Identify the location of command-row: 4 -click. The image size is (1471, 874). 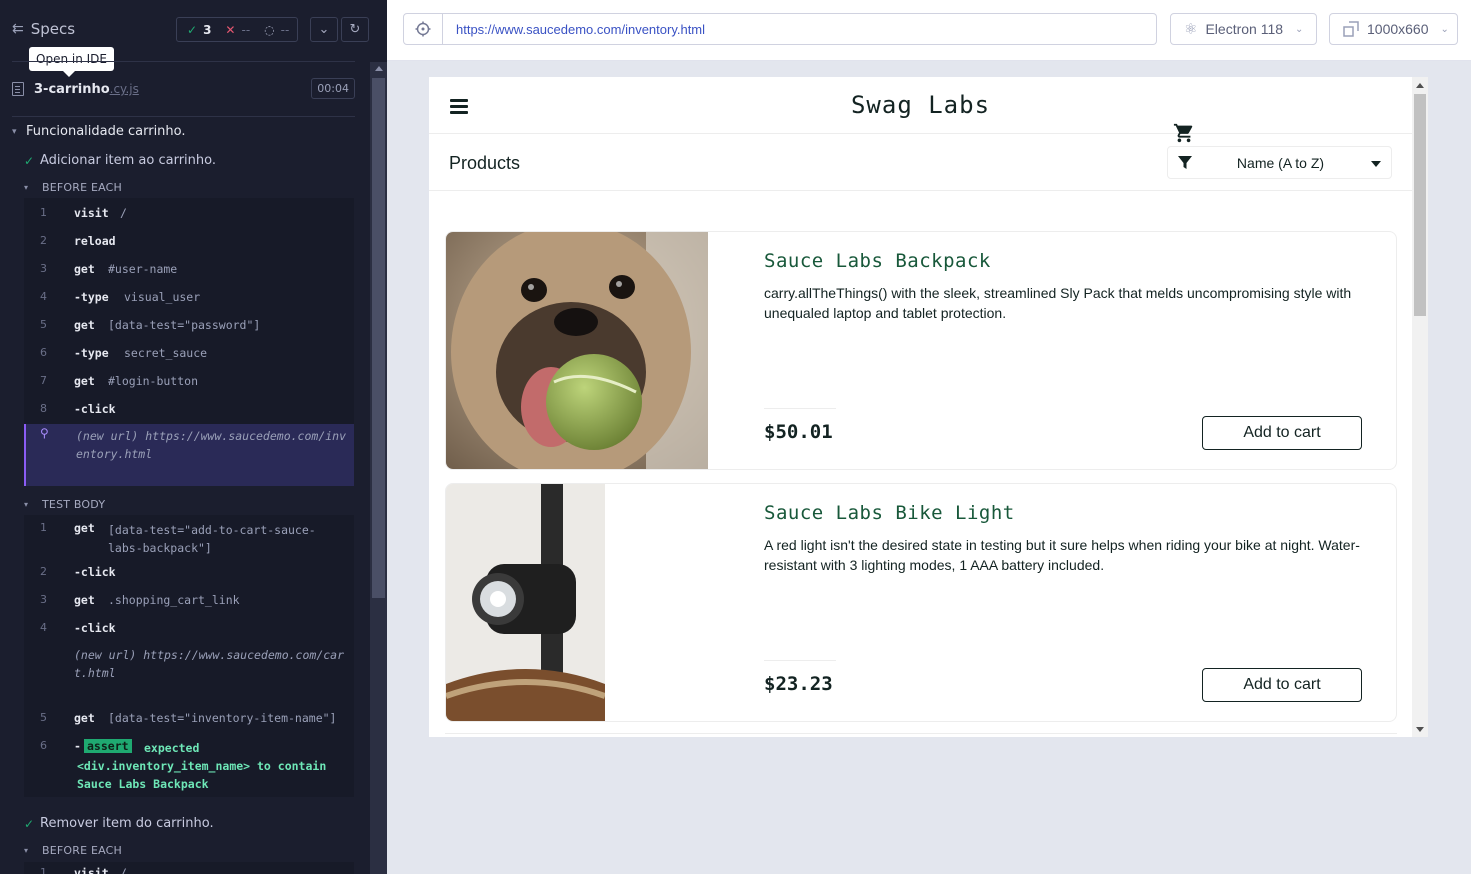
(189, 631).